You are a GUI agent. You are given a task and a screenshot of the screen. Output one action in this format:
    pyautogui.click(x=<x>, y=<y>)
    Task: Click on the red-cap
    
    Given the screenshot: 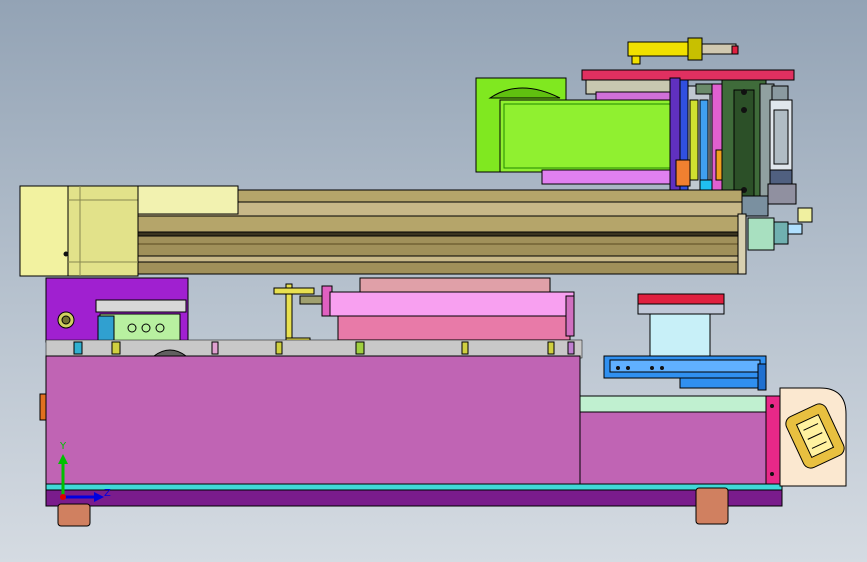 What is the action you would take?
    pyautogui.click(x=681, y=299)
    